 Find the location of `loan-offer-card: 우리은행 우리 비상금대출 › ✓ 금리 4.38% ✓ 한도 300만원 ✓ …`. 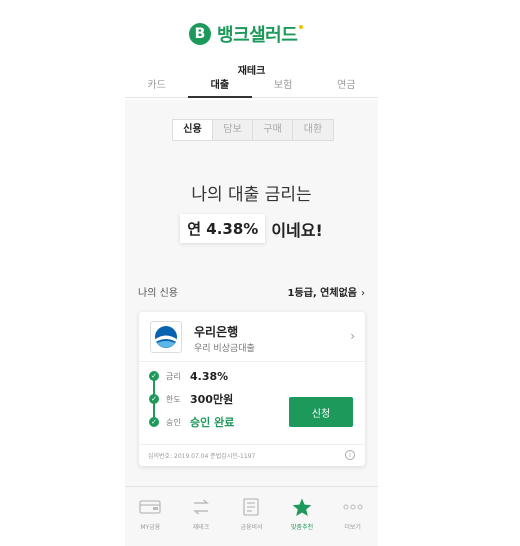

loan-offer-card: 우리은행 우리 비상금대출 › ✓ 금리 4.38% ✓ 한도 300만원 ✓ … is located at coordinates (252, 389).